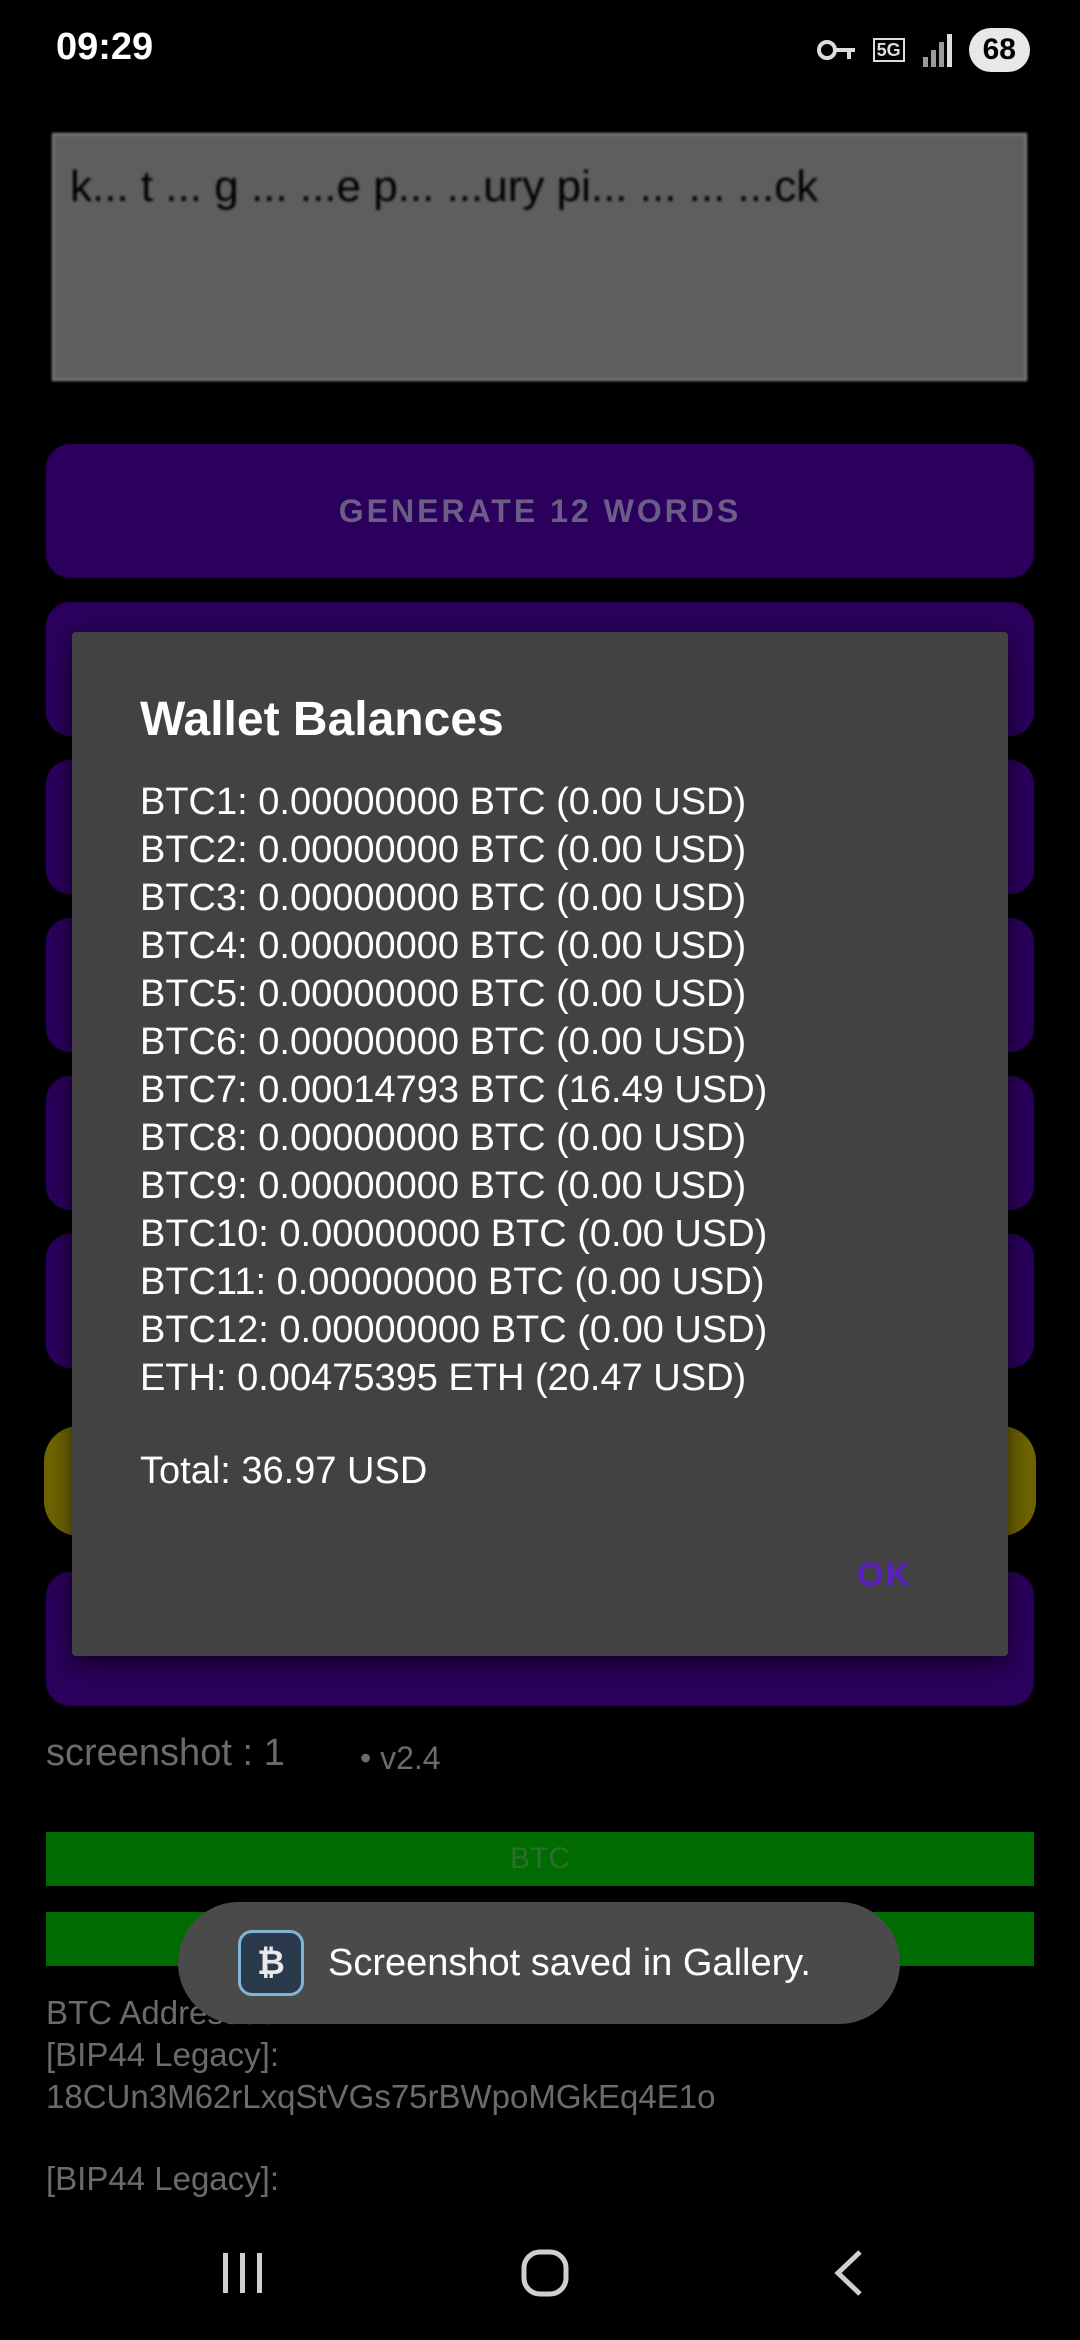 The height and width of the screenshot is (2340, 1080). What do you see at coordinates (884, 1575) in the screenshot?
I see `ok-button: OK` at bounding box center [884, 1575].